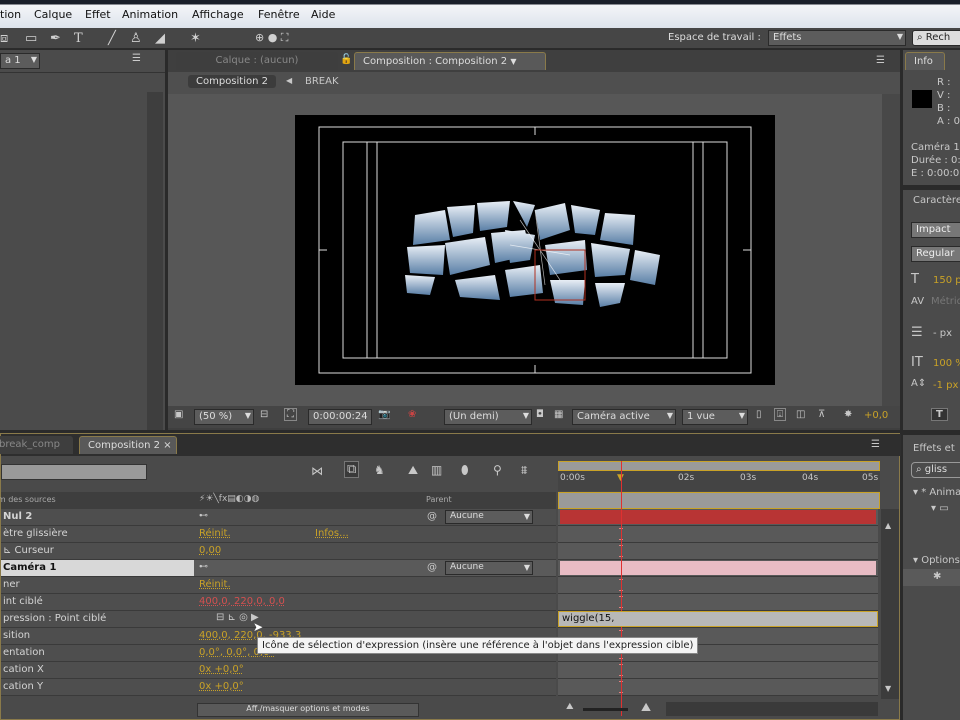  What do you see at coordinates (821, 414) in the screenshot?
I see `flowchart-icon: ⊼` at bounding box center [821, 414].